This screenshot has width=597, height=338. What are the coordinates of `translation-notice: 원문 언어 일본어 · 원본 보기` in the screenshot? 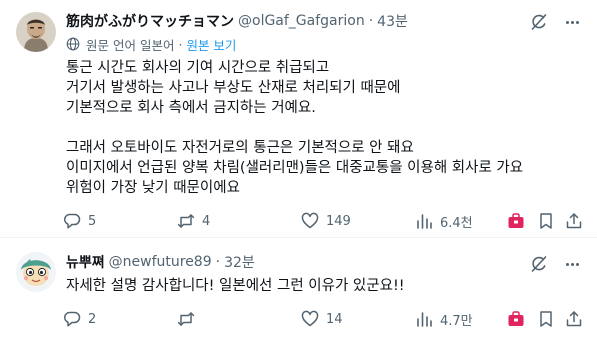 It's located at (151, 44).